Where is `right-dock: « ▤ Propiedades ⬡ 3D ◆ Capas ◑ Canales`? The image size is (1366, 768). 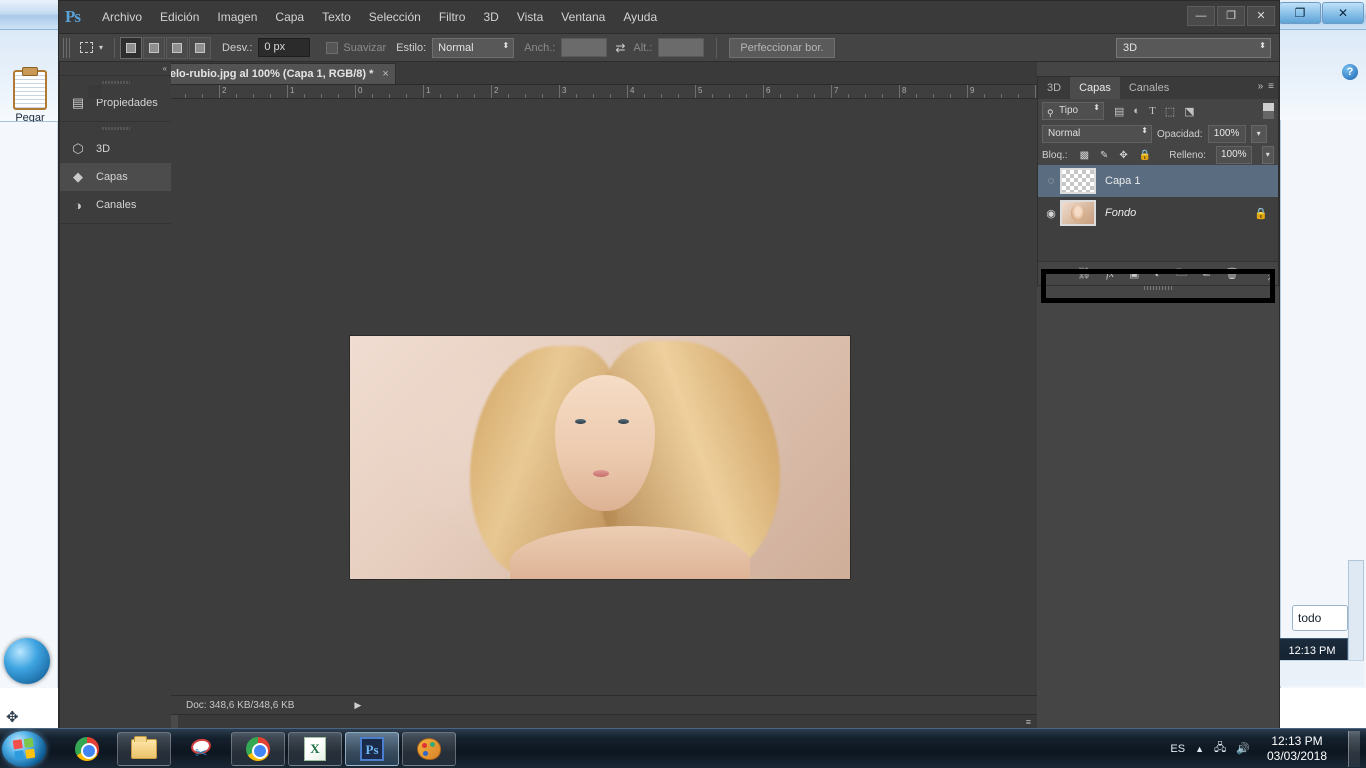
right-dock: « ▤ Propiedades ⬡ 3D ◆ Capas ◑ Canales is located at coordinates (115, 395).